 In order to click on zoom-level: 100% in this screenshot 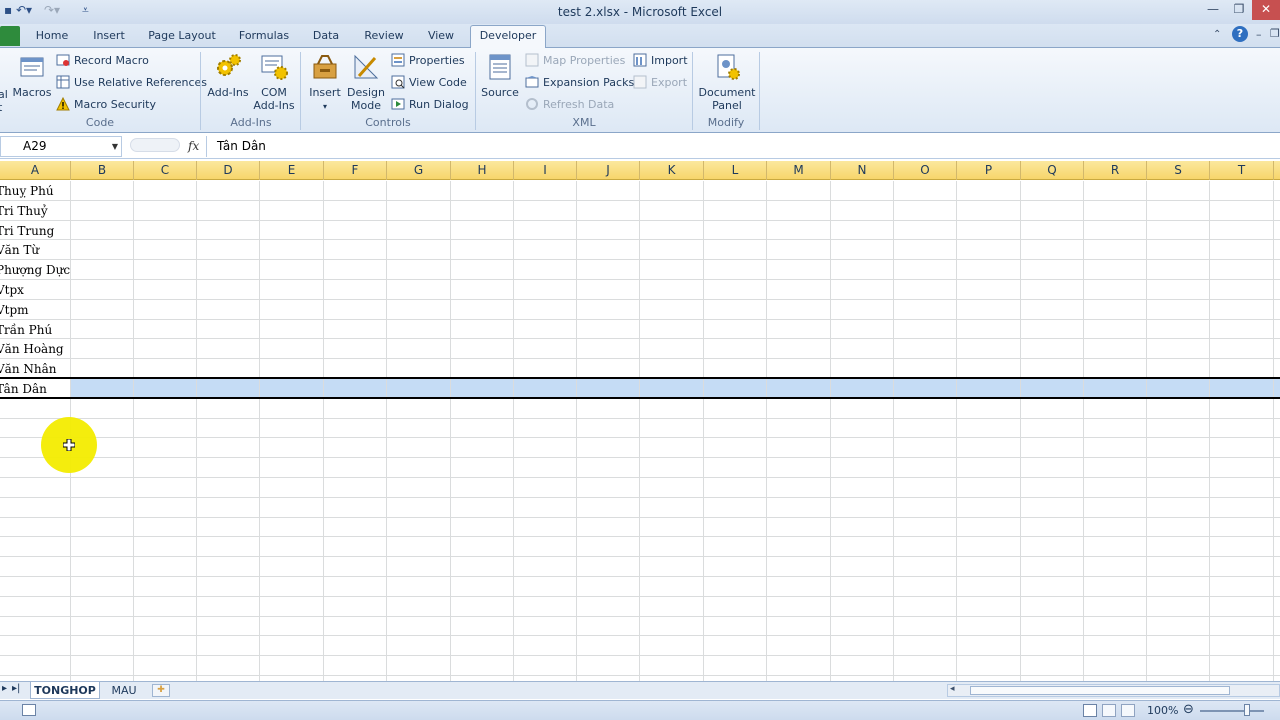, I will do `click(1162, 710)`.